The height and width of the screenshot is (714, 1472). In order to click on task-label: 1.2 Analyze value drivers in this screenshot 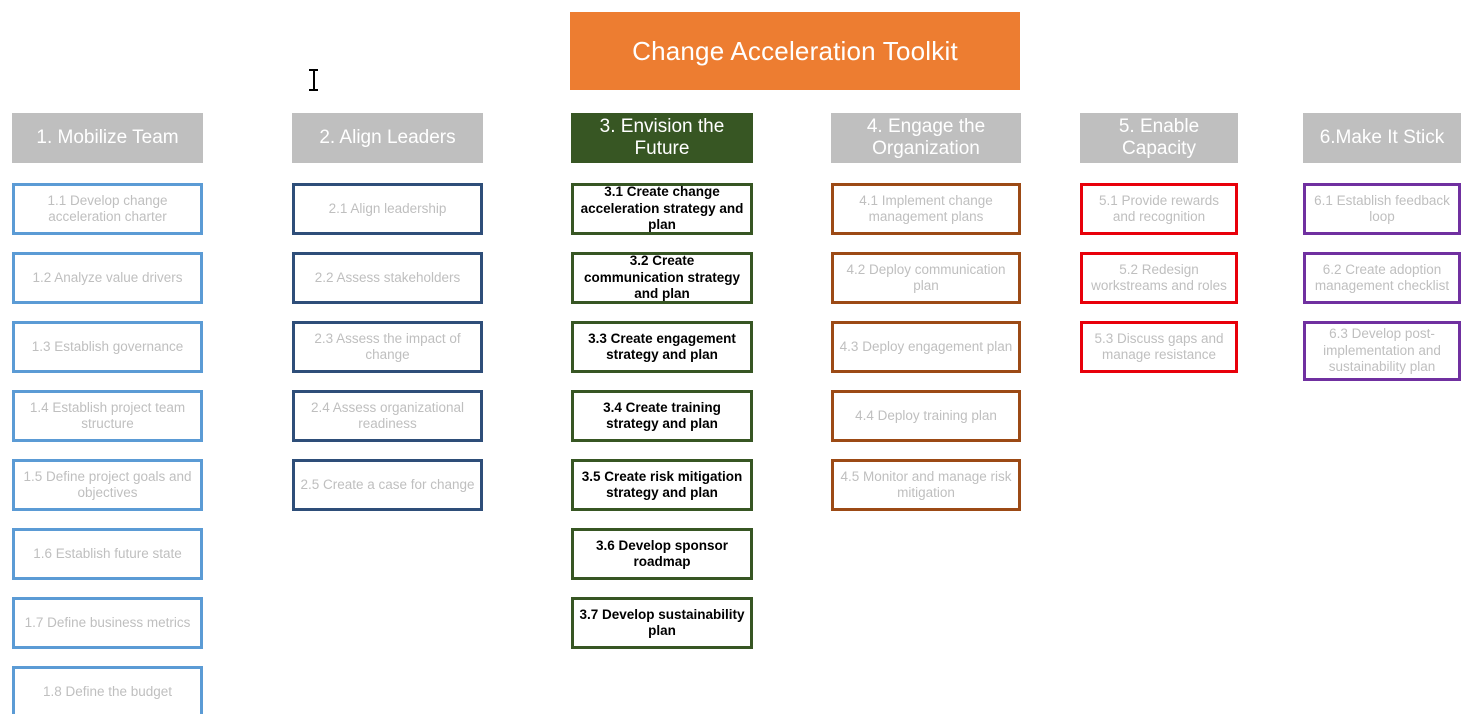, I will do `click(107, 277)`.